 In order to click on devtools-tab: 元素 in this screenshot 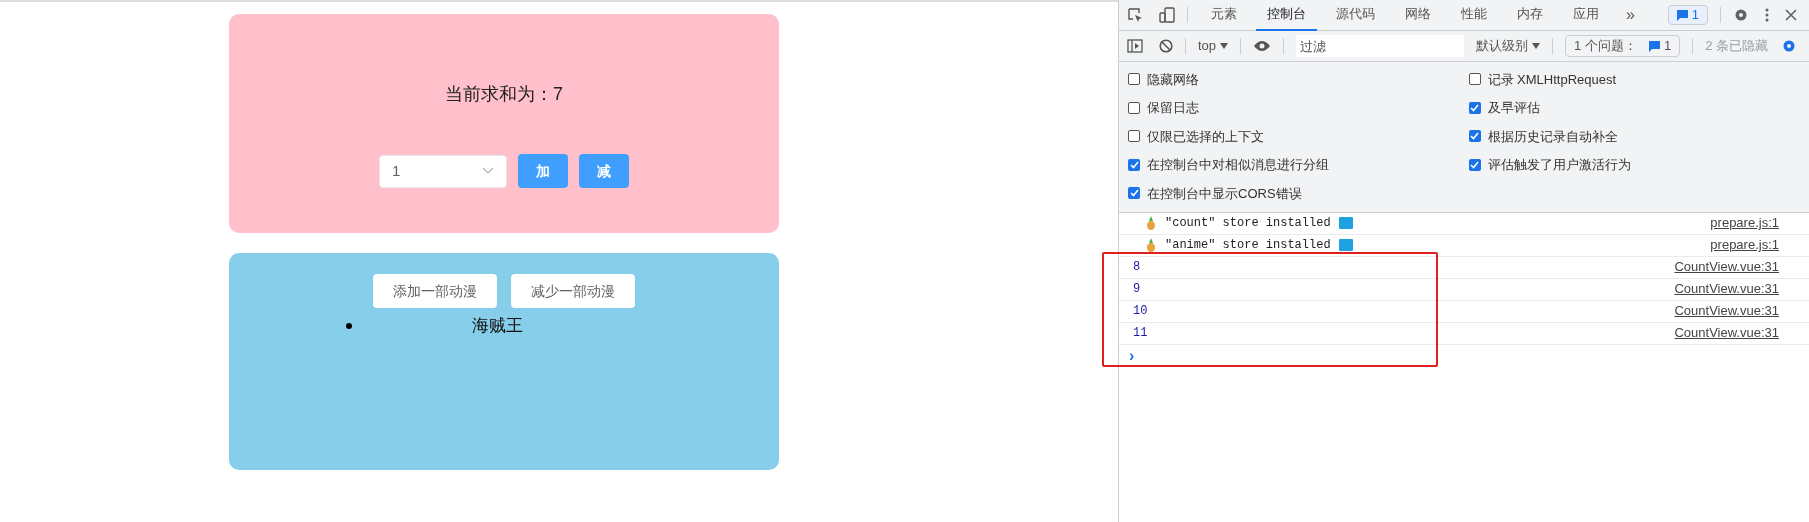, I will do `click(1224, 15)`.